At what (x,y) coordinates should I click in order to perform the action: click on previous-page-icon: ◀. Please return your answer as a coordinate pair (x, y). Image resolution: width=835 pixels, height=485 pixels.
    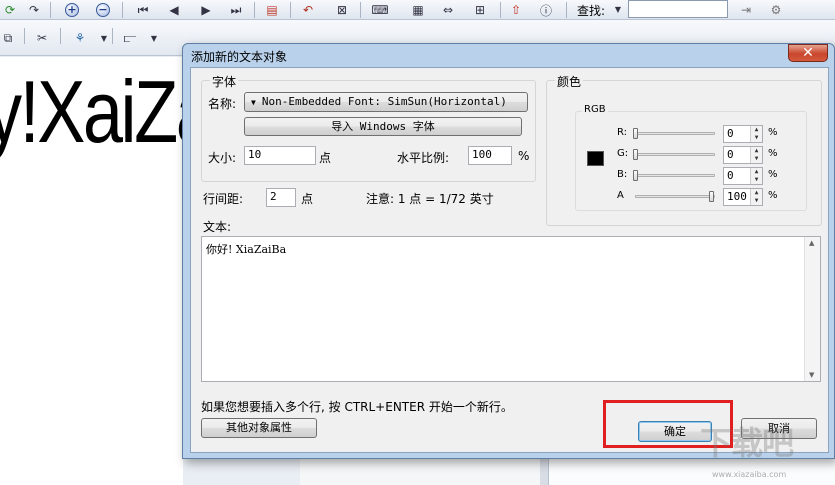
    Looking at the image, I should click on (174, 10).